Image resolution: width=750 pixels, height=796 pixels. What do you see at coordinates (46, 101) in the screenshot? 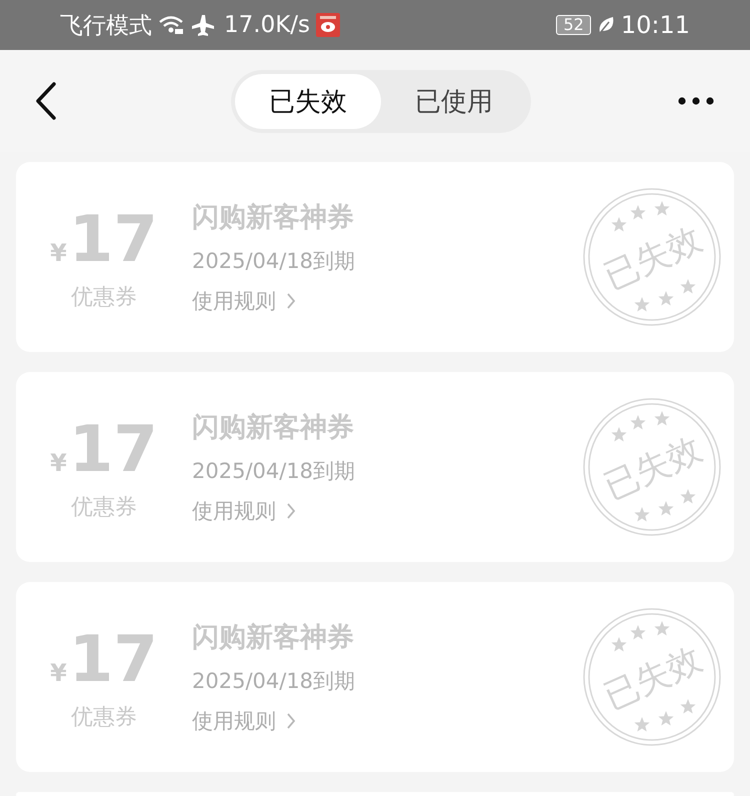
I see `back-button` at bounding box center [46, 101].